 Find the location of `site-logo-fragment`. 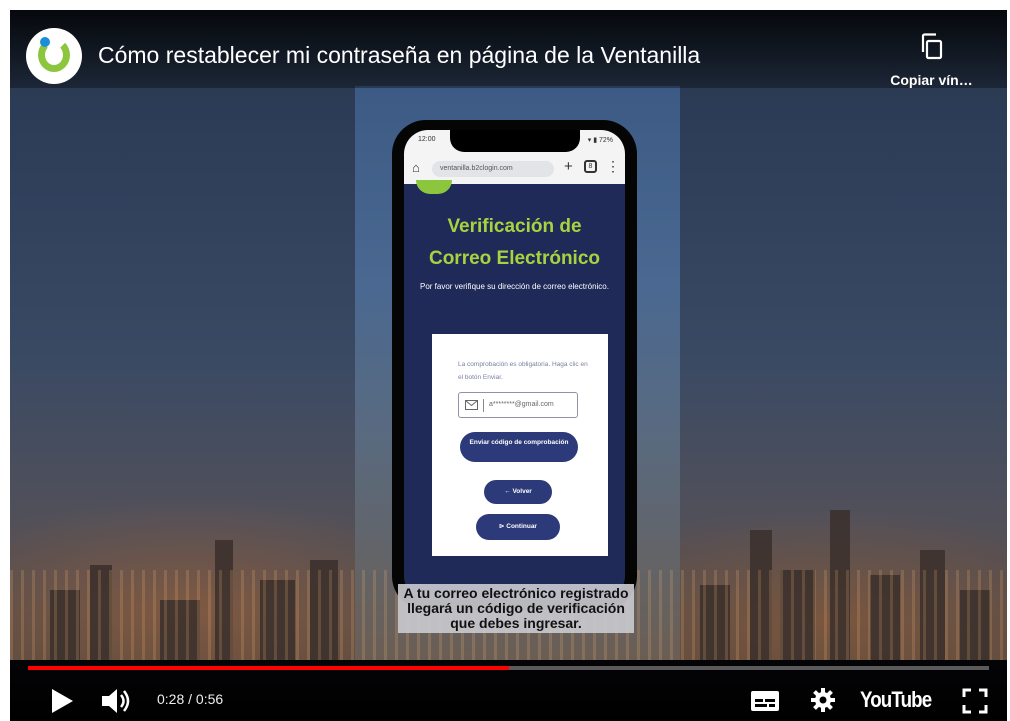

site-logo-fragment is located at coordinates (434, 187).